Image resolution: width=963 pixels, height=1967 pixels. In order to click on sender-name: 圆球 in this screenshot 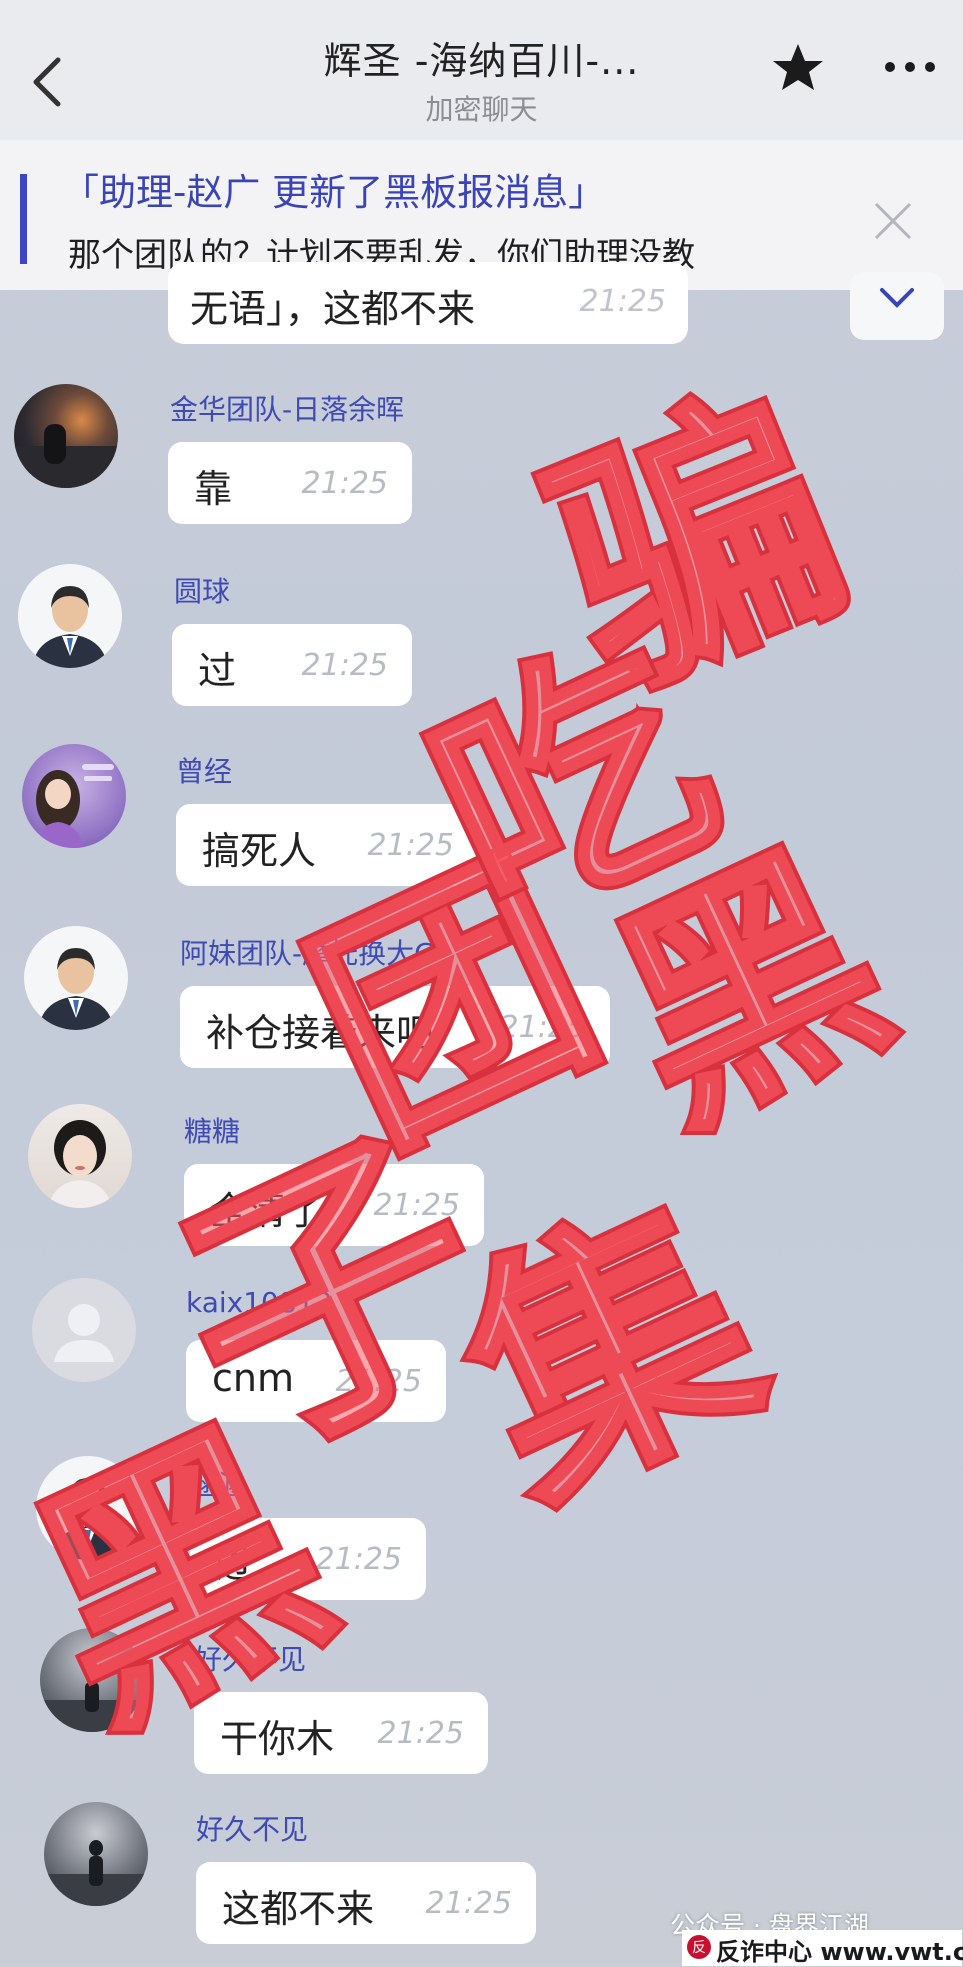, I will do `click(202, 591)`.